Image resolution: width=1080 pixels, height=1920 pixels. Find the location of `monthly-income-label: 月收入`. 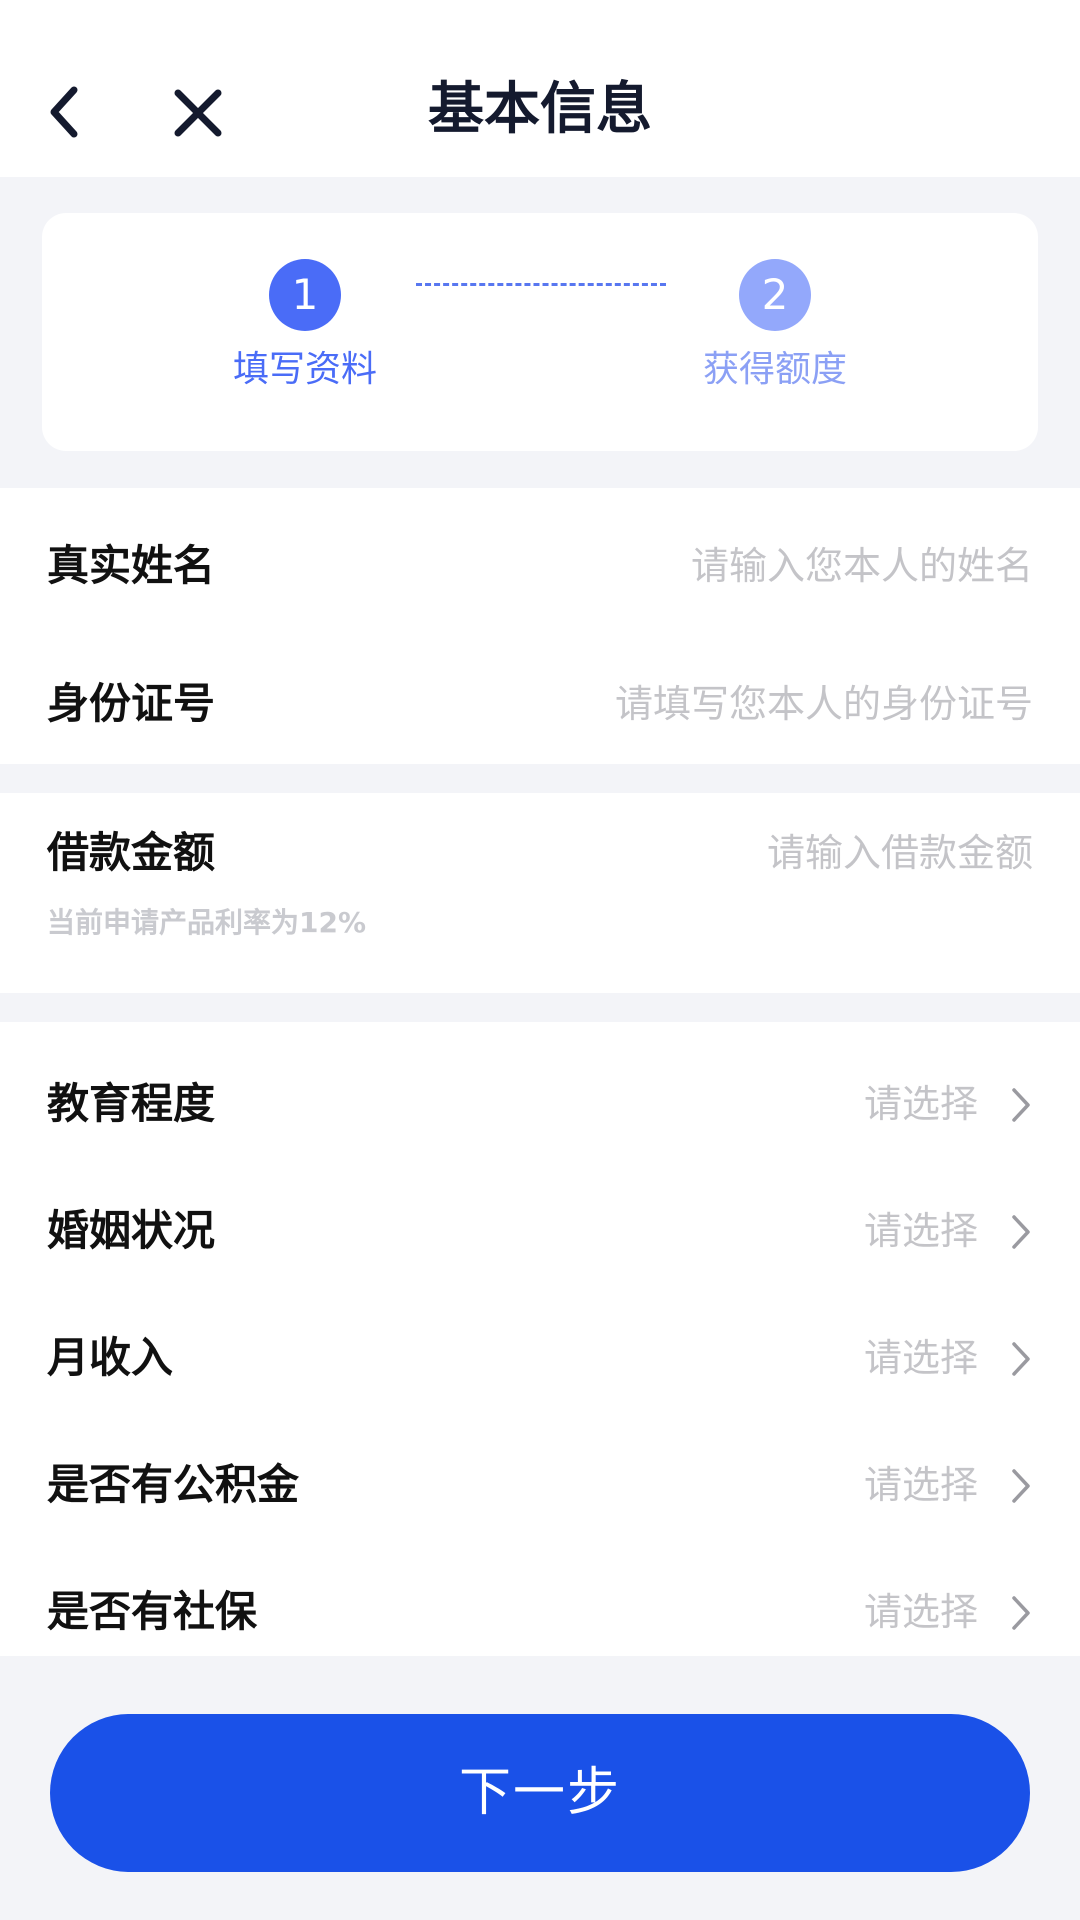

monthly-income-label: 月收入 is located at coordinates (110, 1357).